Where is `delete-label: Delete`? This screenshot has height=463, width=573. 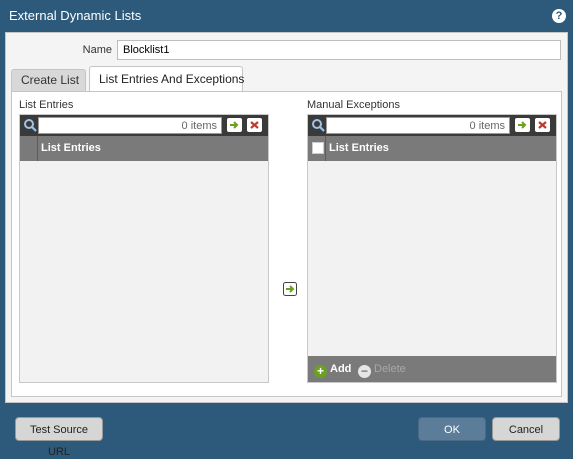 delete-label: Delete is located at coordinates (390, 369).